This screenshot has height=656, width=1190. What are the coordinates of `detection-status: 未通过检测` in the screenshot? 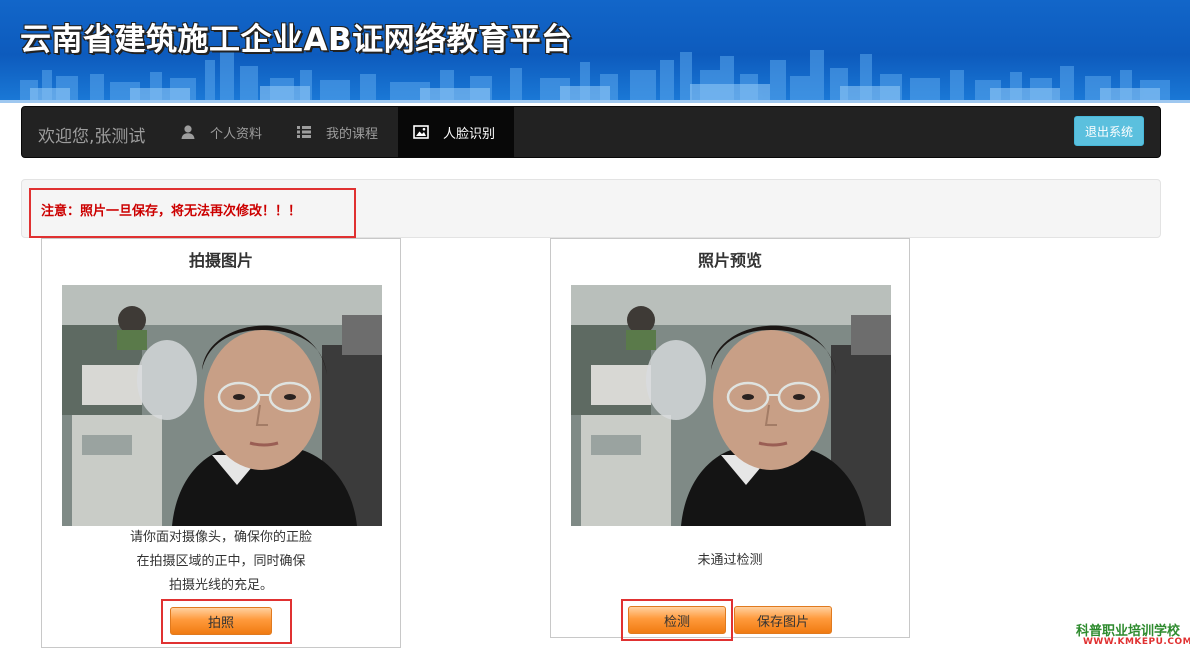 It's located at (730, 560).